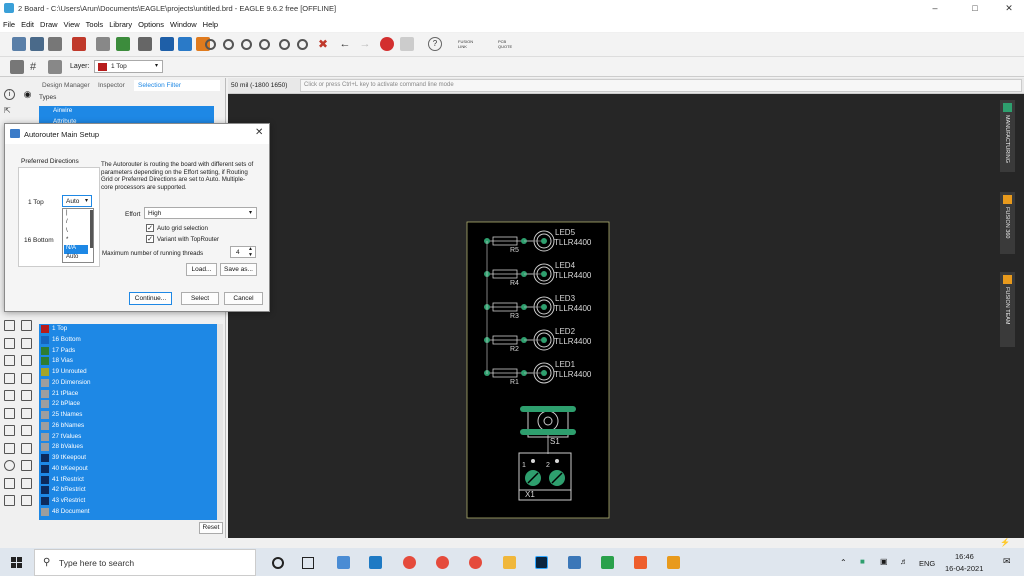 The height and width of the screenshot is (576, 1024). I want to click on taskbar-app-photoshop-icon, so click(541, 562).